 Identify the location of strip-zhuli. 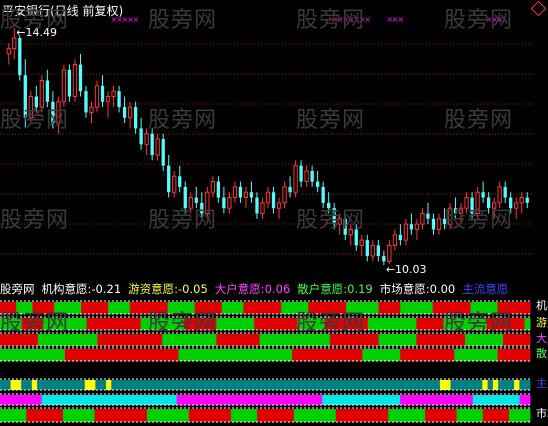
(265, 384).